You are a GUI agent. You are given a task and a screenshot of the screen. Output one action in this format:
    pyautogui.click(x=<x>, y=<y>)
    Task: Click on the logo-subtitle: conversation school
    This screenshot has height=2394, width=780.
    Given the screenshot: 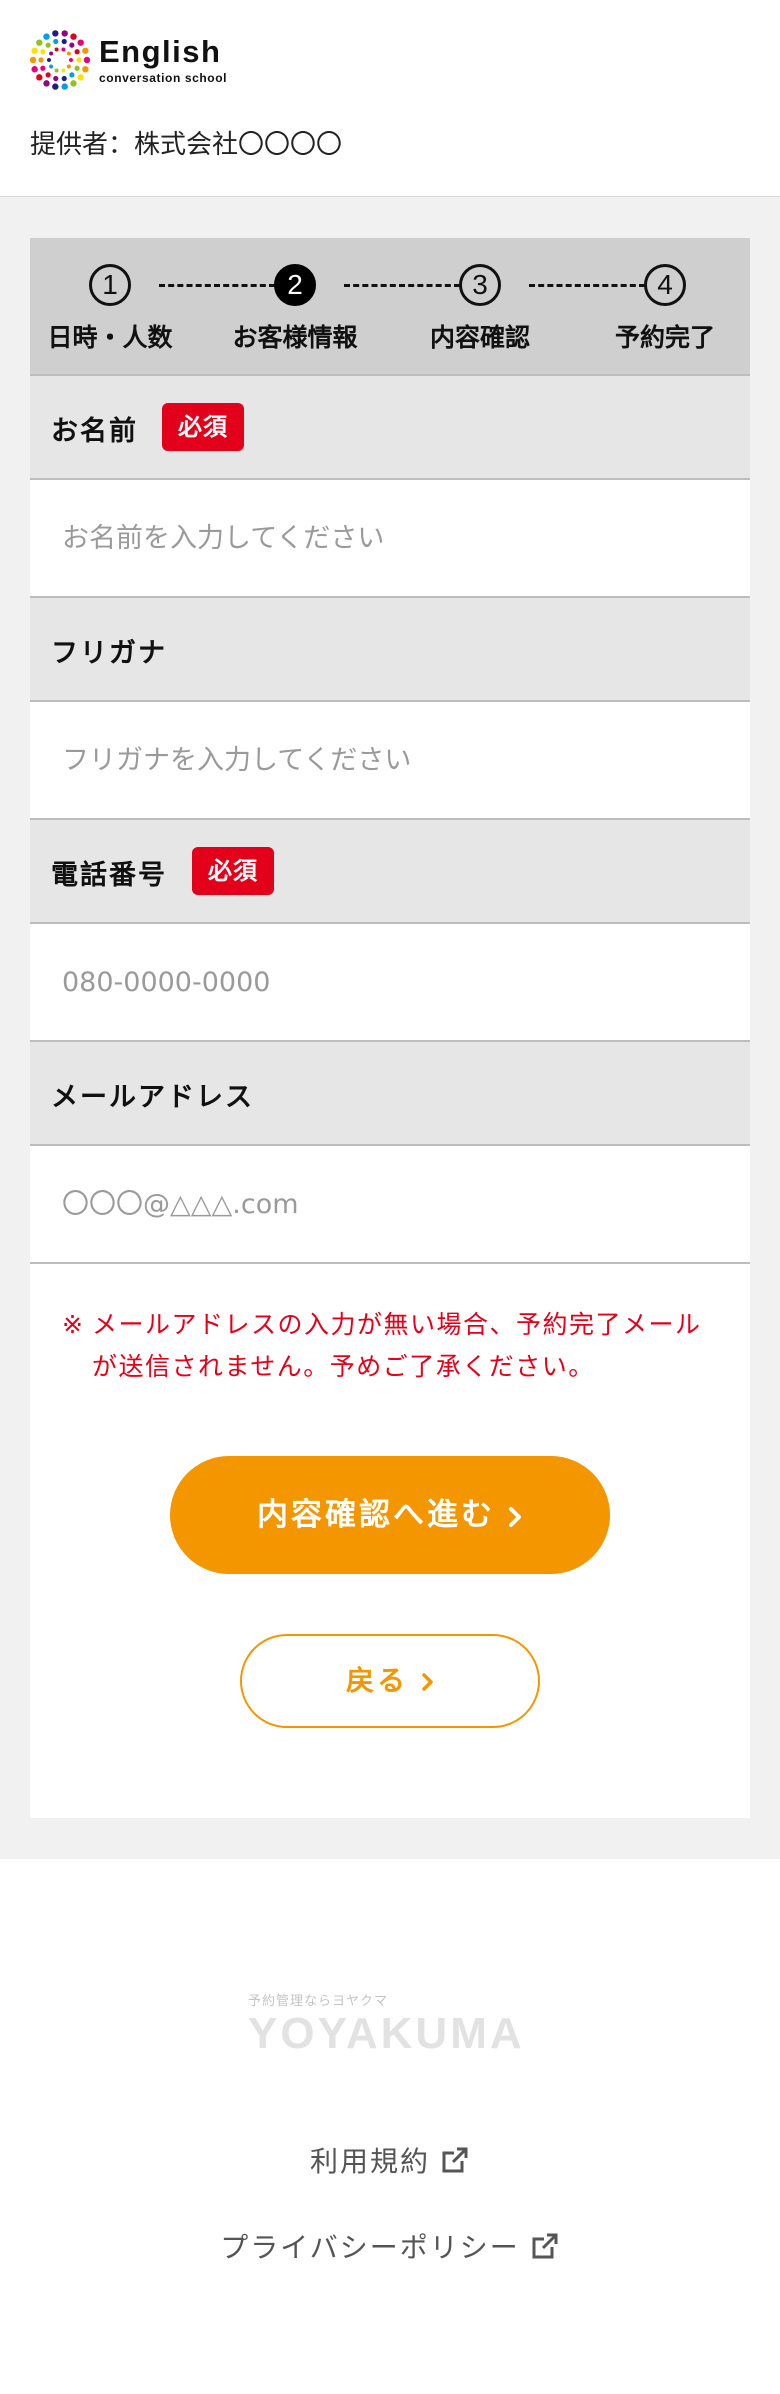 What is the action you would take?
    pyautogui.click(x=163, y=78)
    